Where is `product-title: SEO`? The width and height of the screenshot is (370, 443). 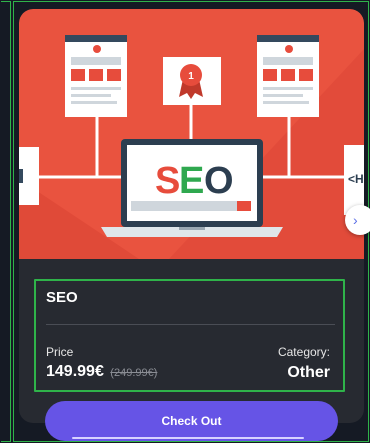
product-title: SEO is located at coordinates (62, 297).